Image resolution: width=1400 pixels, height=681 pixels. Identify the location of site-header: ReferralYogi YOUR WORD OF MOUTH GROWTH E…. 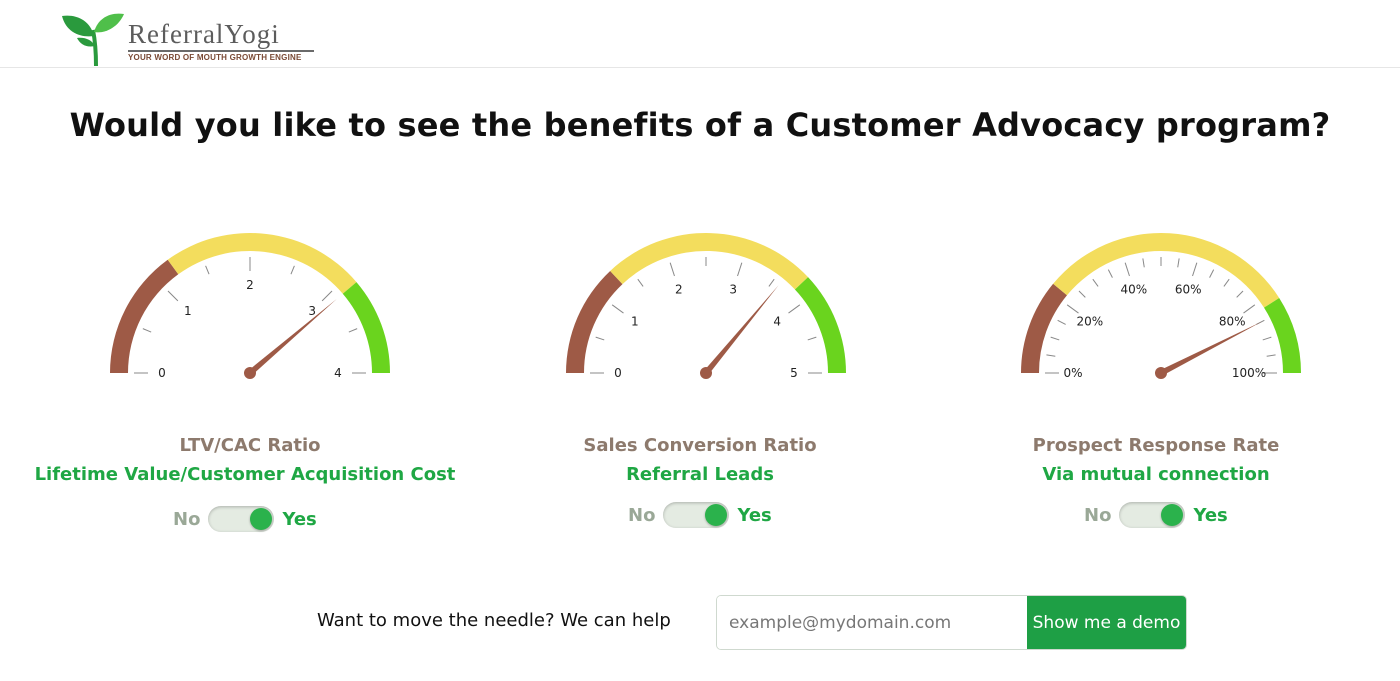
(700, 34).